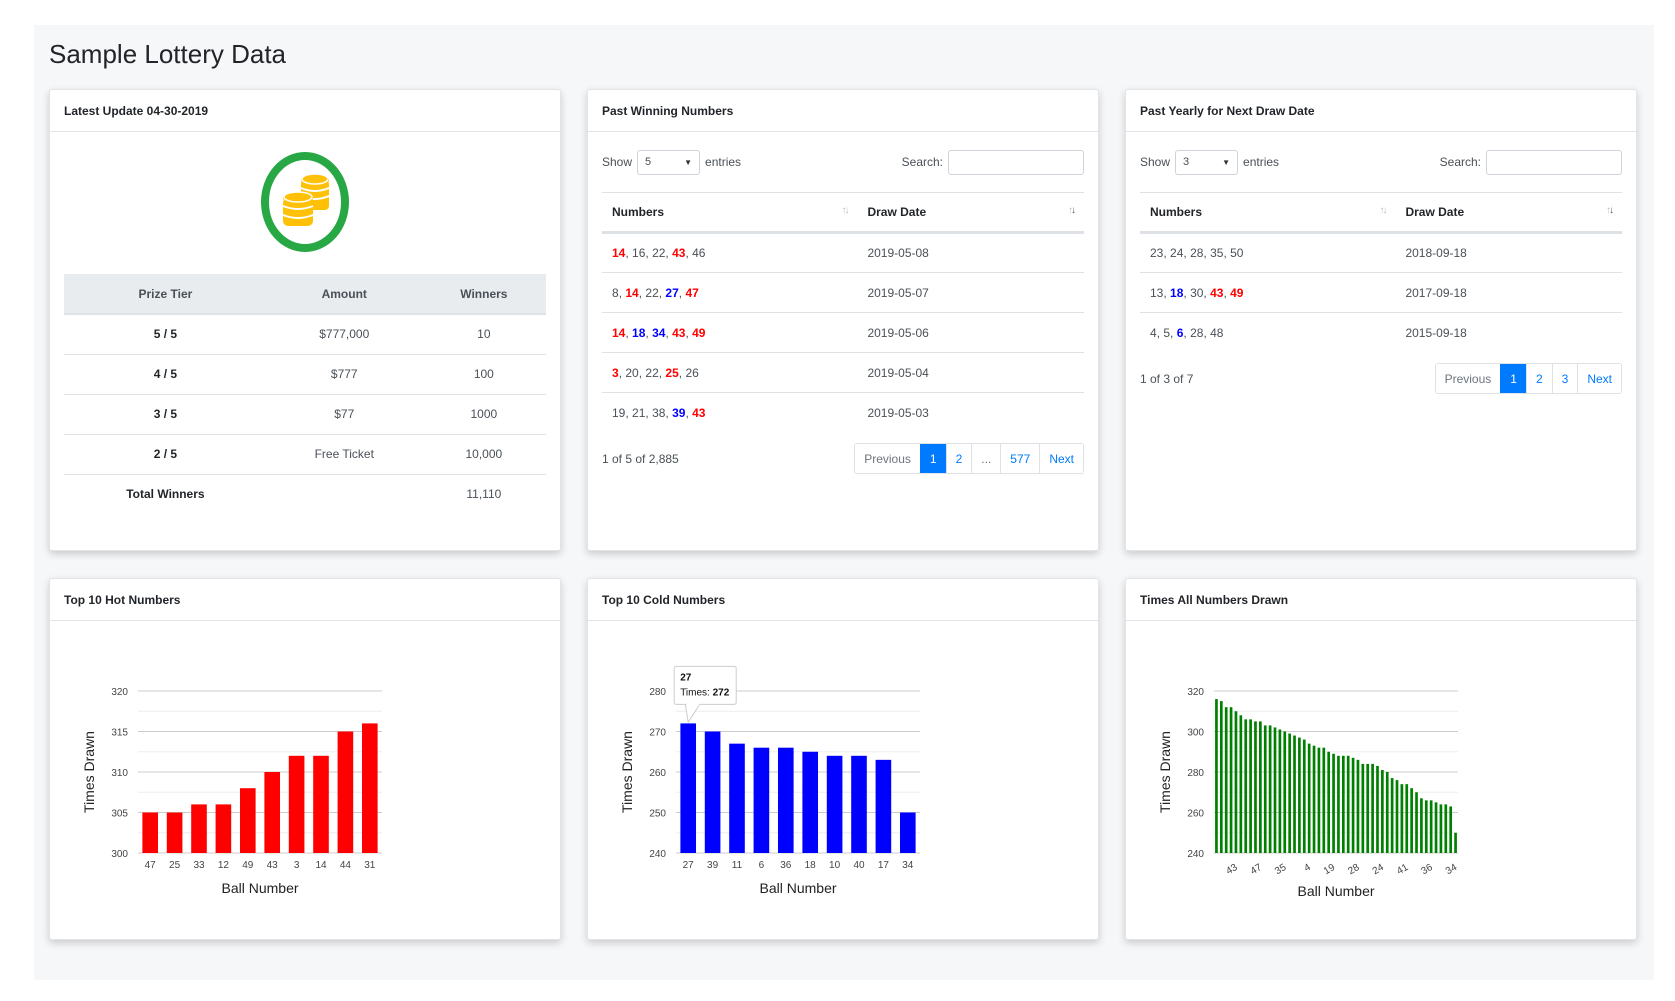 The image size is (1675, 1001). Describe the element at coordinates (1381, 111) in the screenshot. I see `card-header: Past Yearly for Next Draw Date` at that location.